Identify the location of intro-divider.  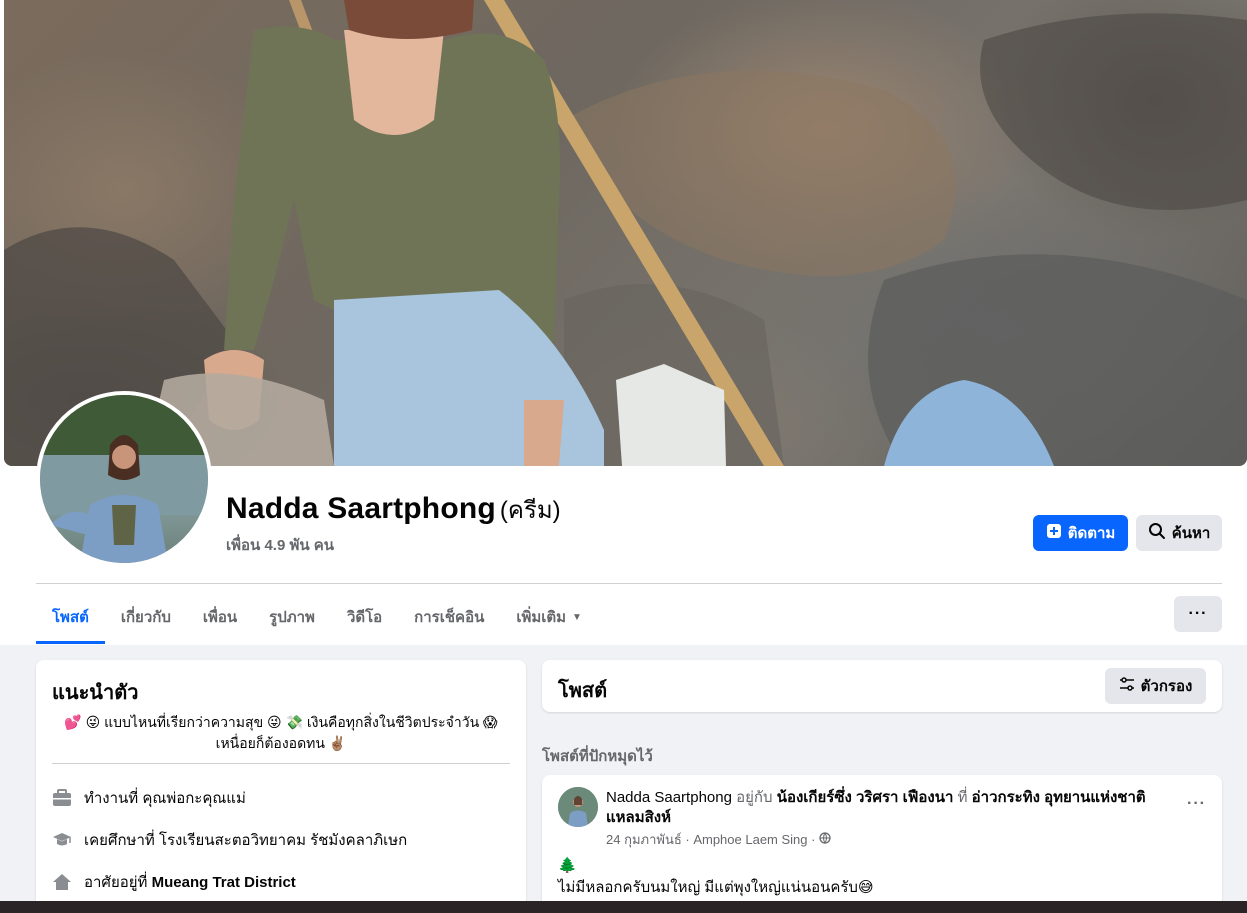
(281, 763).